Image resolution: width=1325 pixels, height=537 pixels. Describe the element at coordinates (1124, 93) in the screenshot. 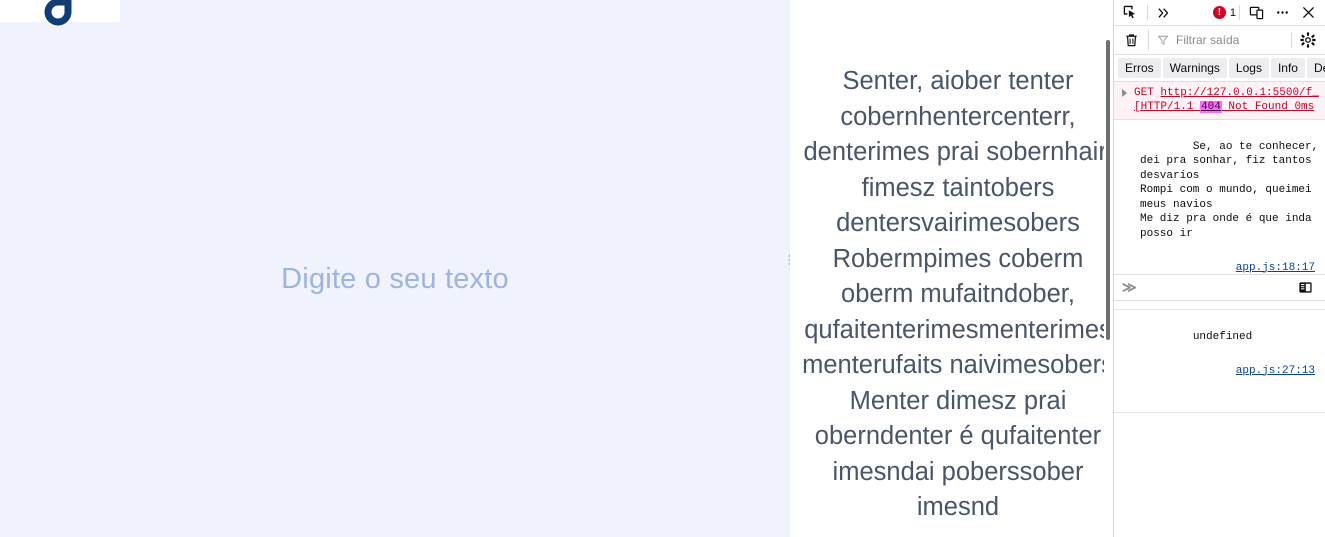

I see `expand-arrow-icon` at that location.